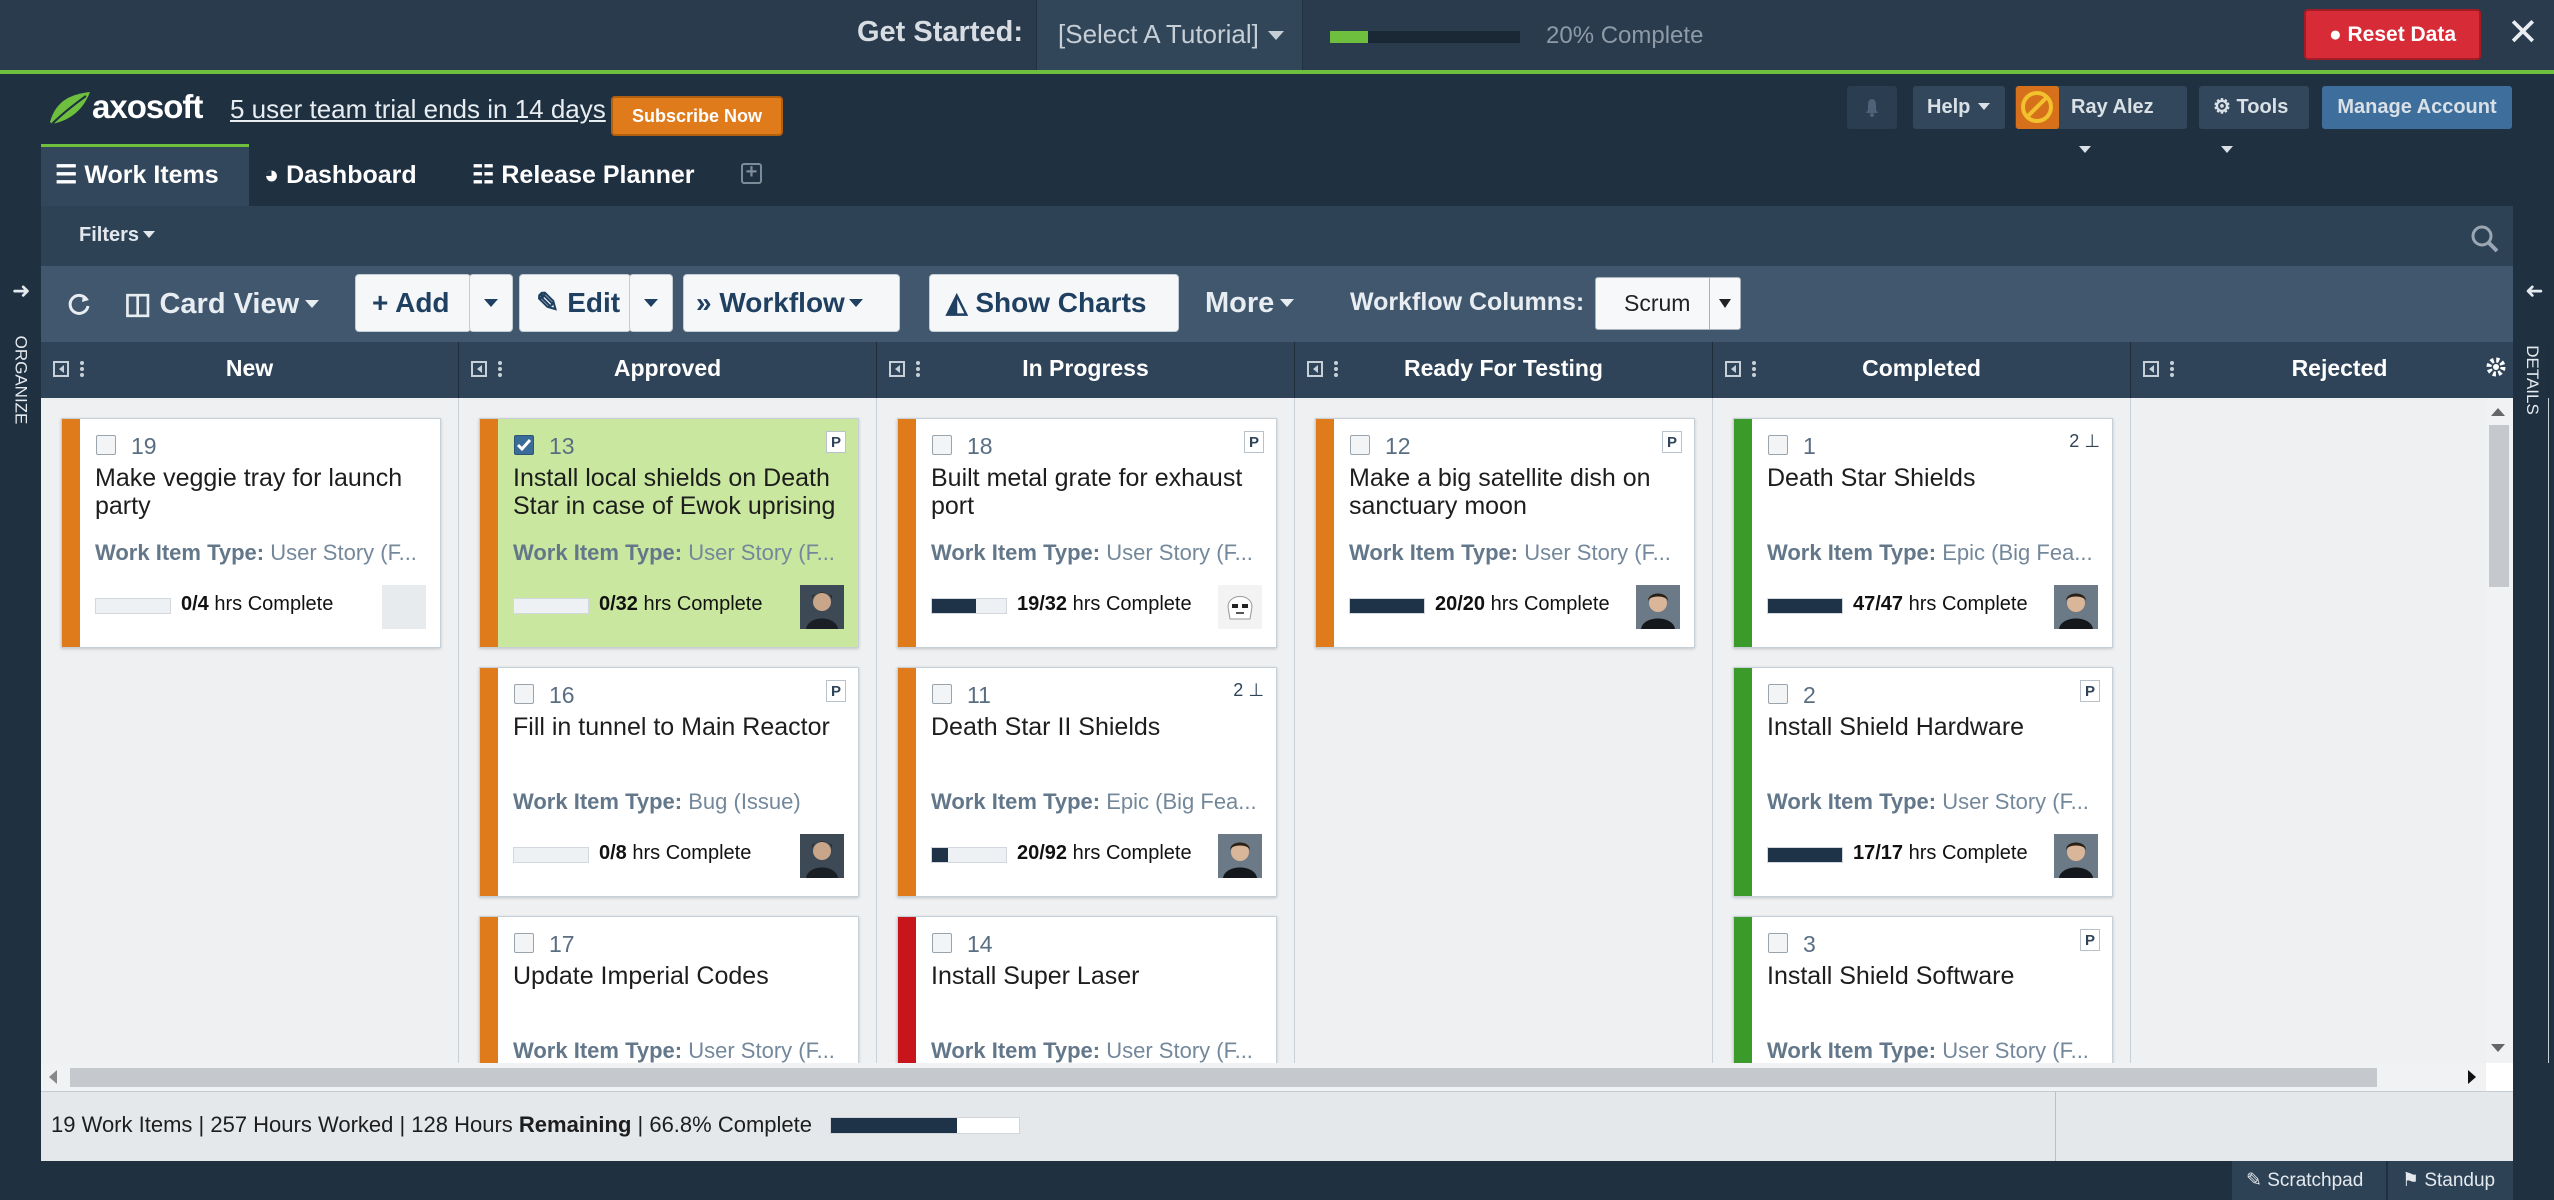 Image resolution: width=2554 pixels, height=1200 pixels. I want to click on card-id: 13, so click(562, 446).